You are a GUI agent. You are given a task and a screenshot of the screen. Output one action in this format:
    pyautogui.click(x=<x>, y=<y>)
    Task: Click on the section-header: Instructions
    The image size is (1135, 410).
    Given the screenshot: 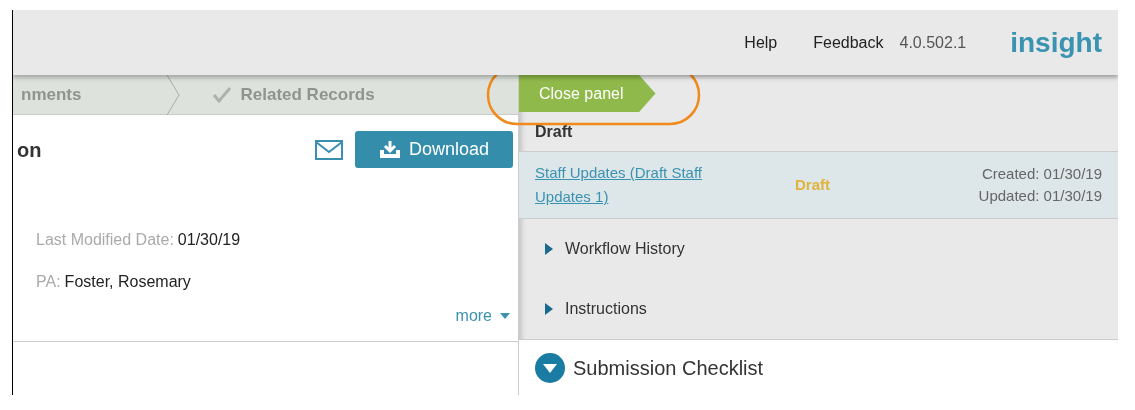 What is the action you would take?
    pyautogui.click(x=818, y=309)
    